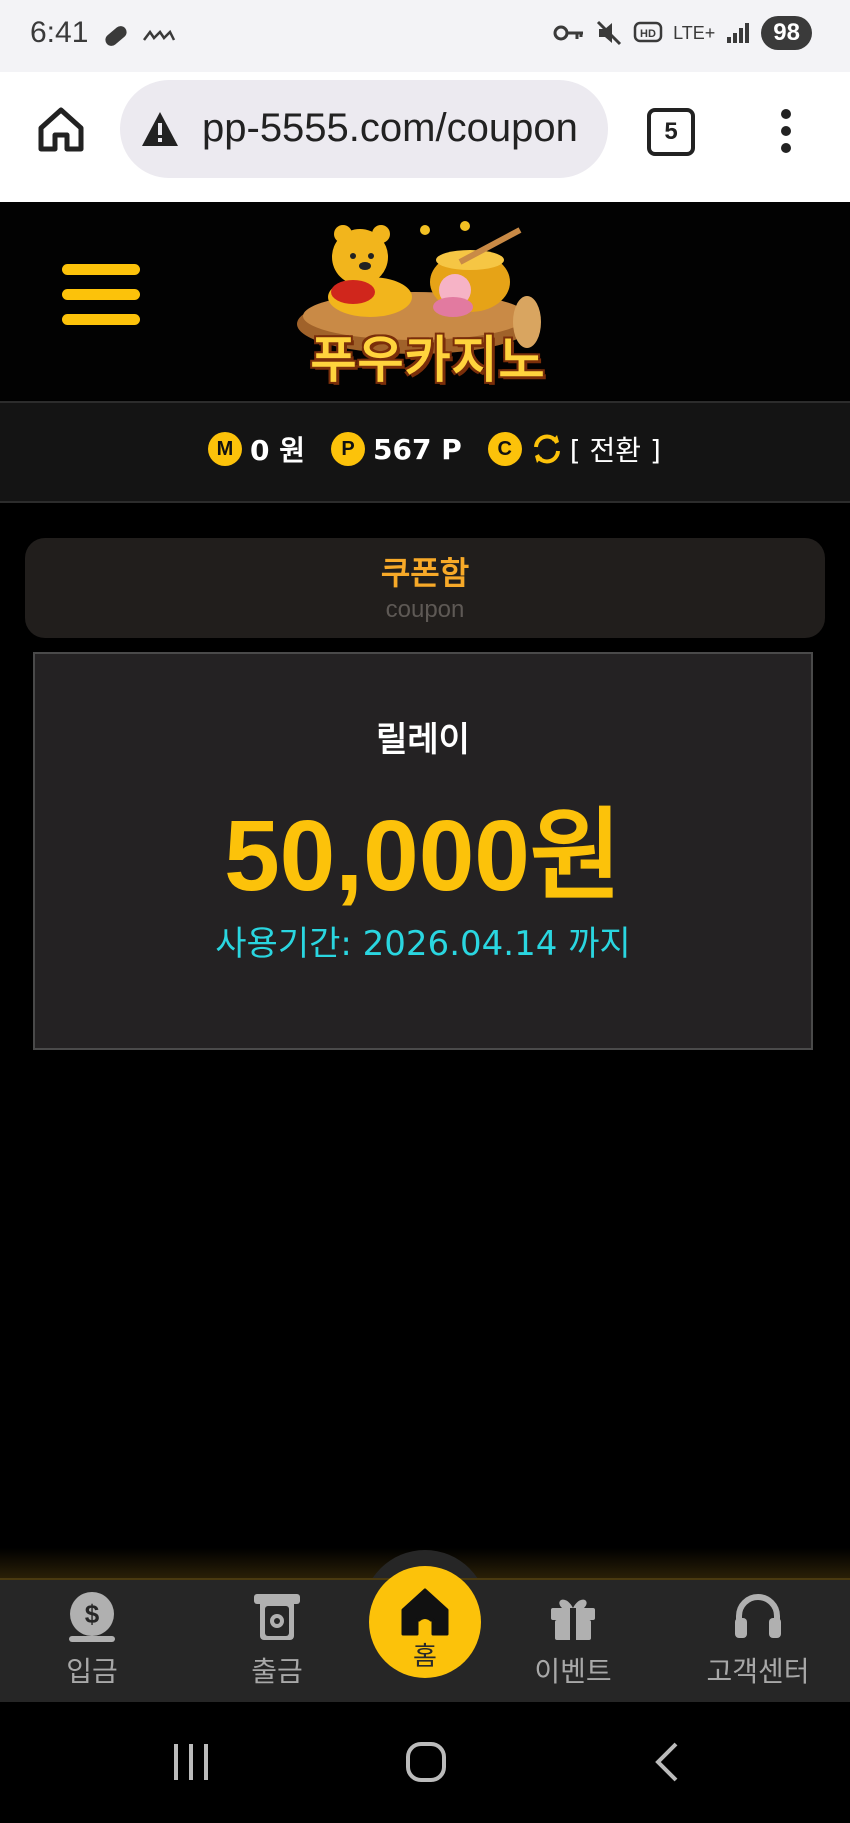 This screenshot has width=850, height=1823. I want to click on kakao-icon, so click(159, 35).